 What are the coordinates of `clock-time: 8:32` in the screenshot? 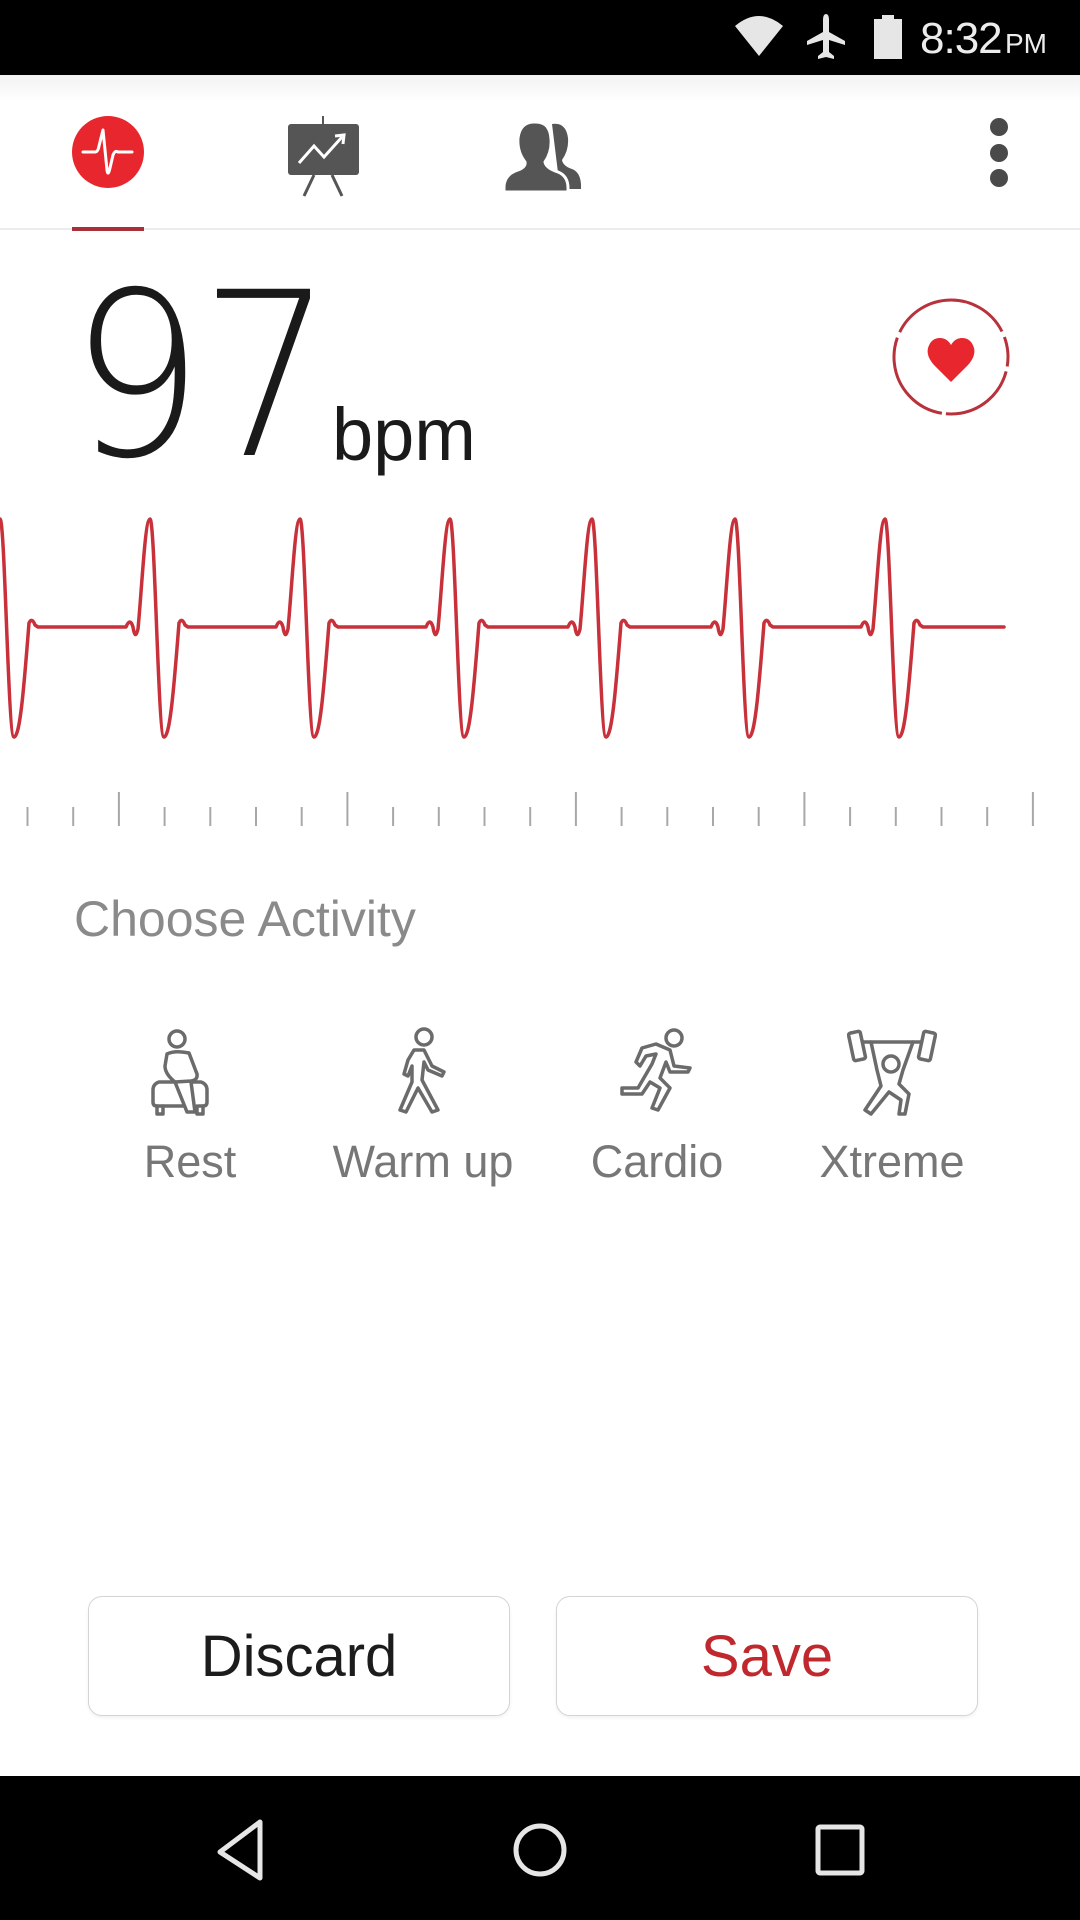 It's located at (961, 38).